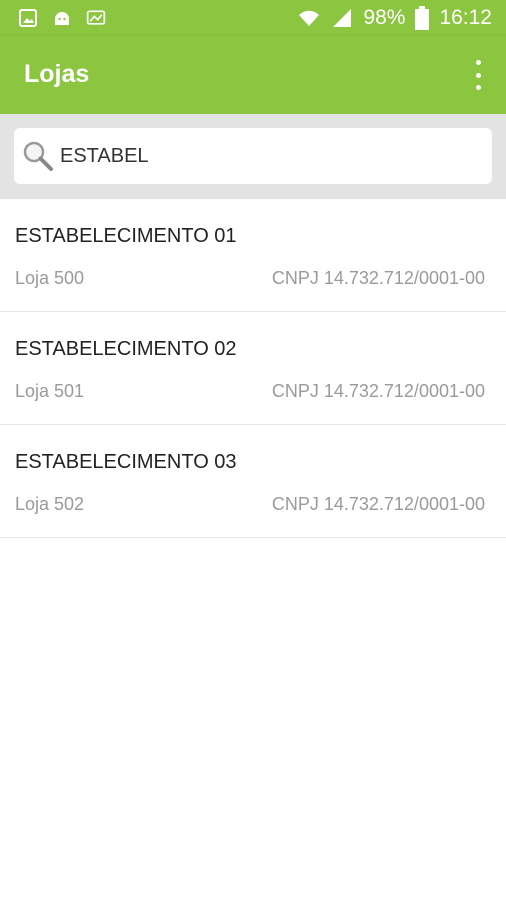 Image resolution: width=506 pixels, height=900 pixels. What do you see at coordinates (126, 236) in the screenshot?
I see `store-name: ESTABELECIMENTO 01` at bounding box center [126, 236].